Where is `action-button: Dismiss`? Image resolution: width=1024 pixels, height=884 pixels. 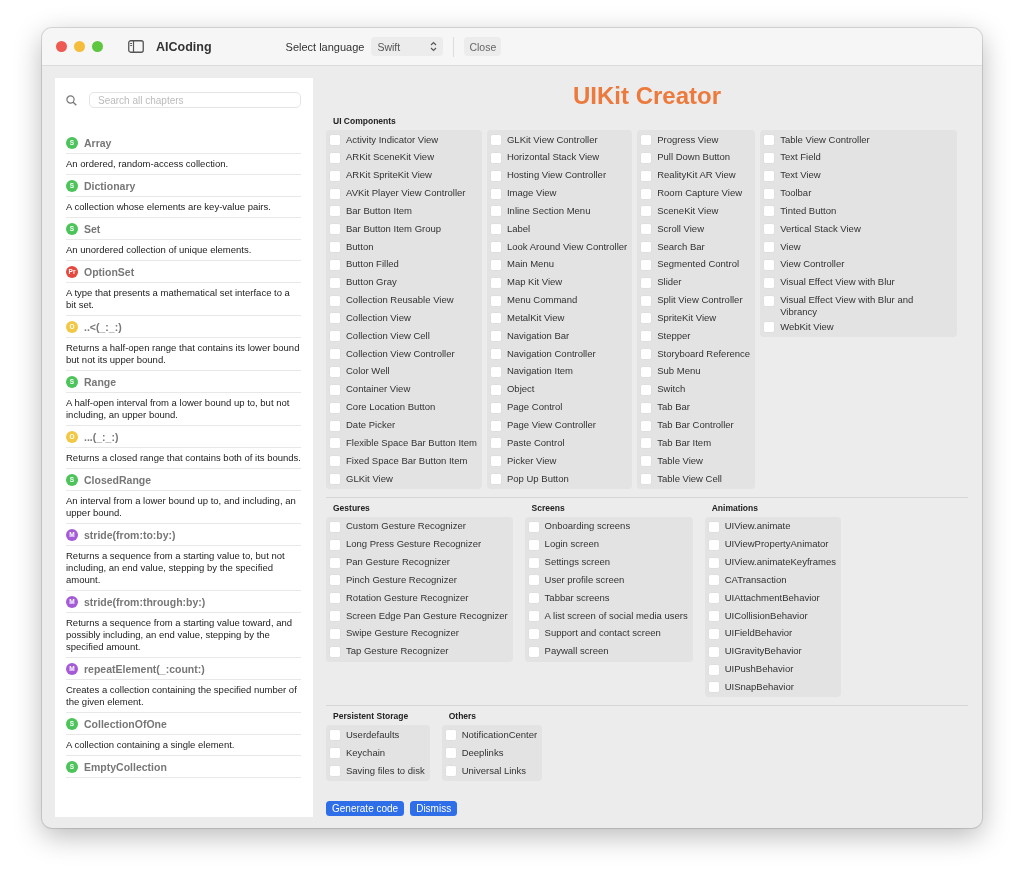 action-button: Dismiss is located at coordinates (434, 808).